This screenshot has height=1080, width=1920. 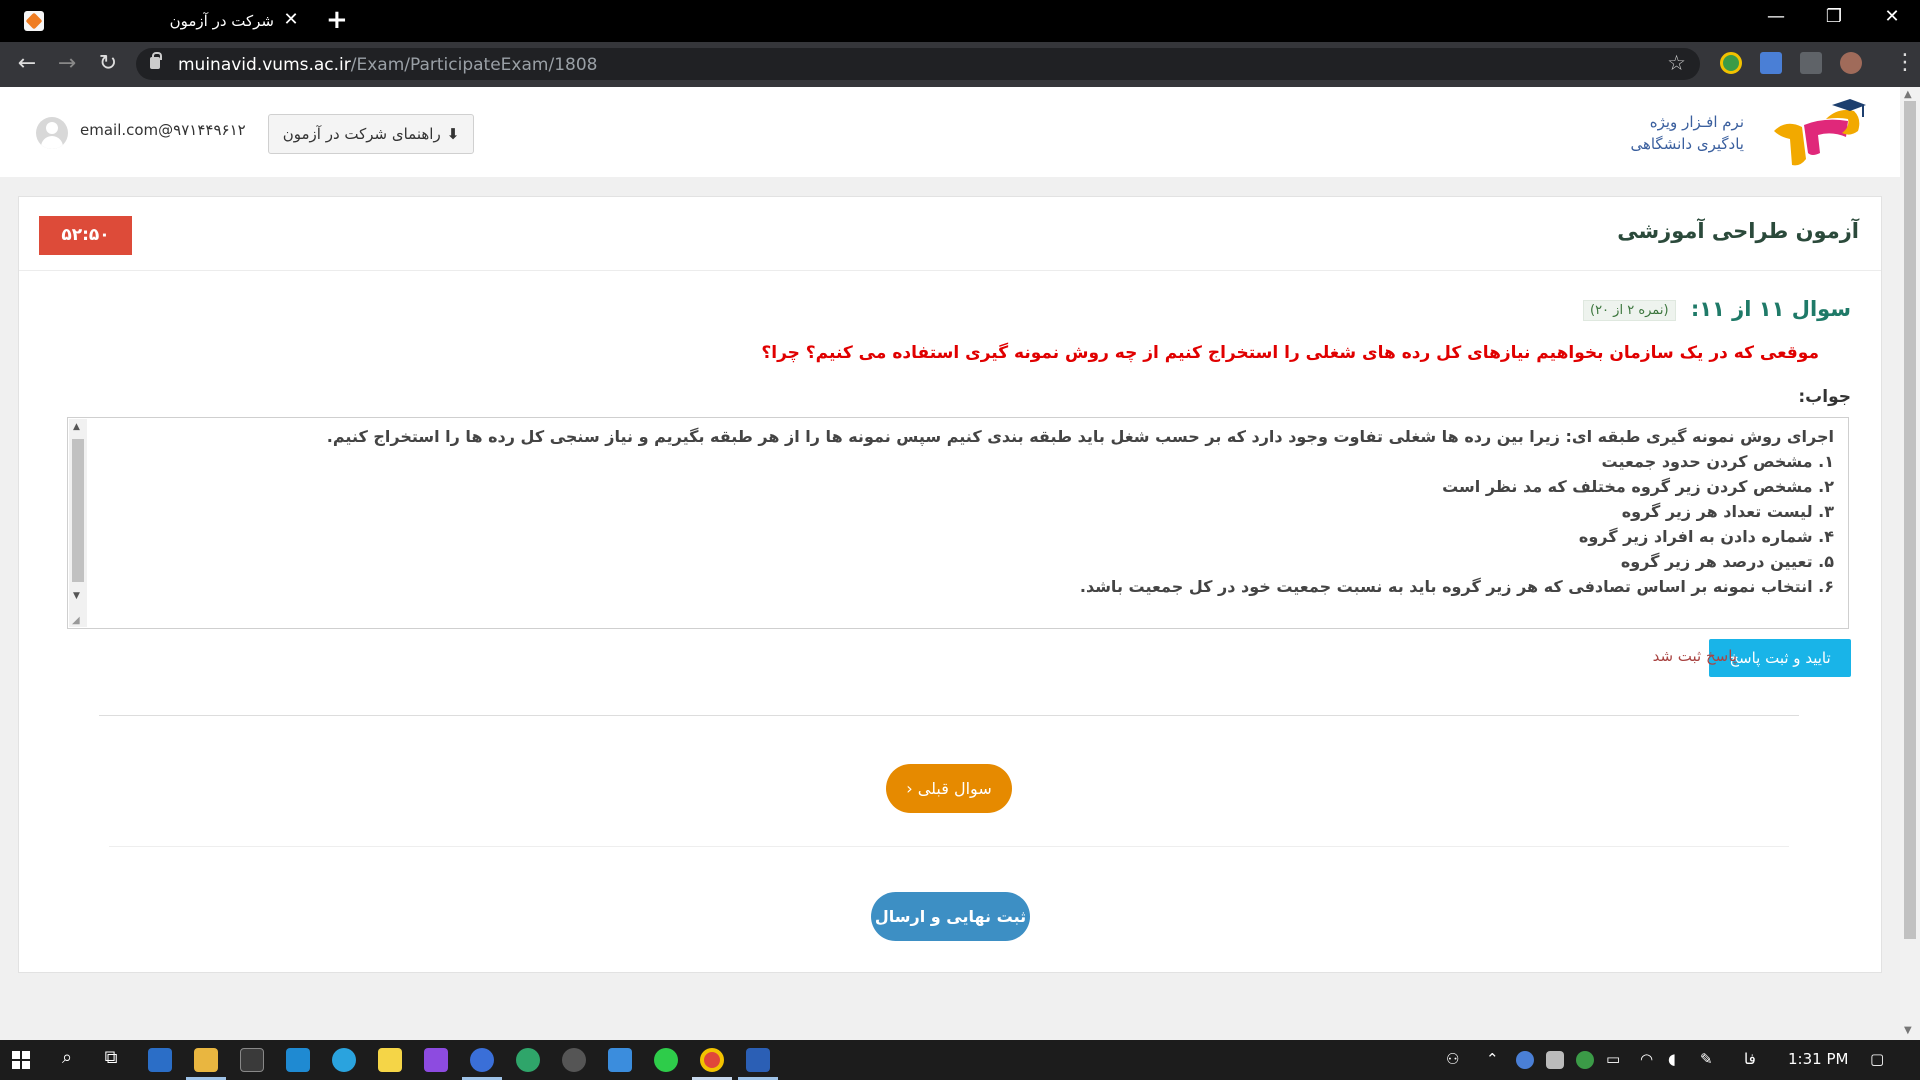 What do you see at coordinates (1851, 63) in the screenshot?
I see `profile-avatar-icon` at bounding box center [1851, 63].